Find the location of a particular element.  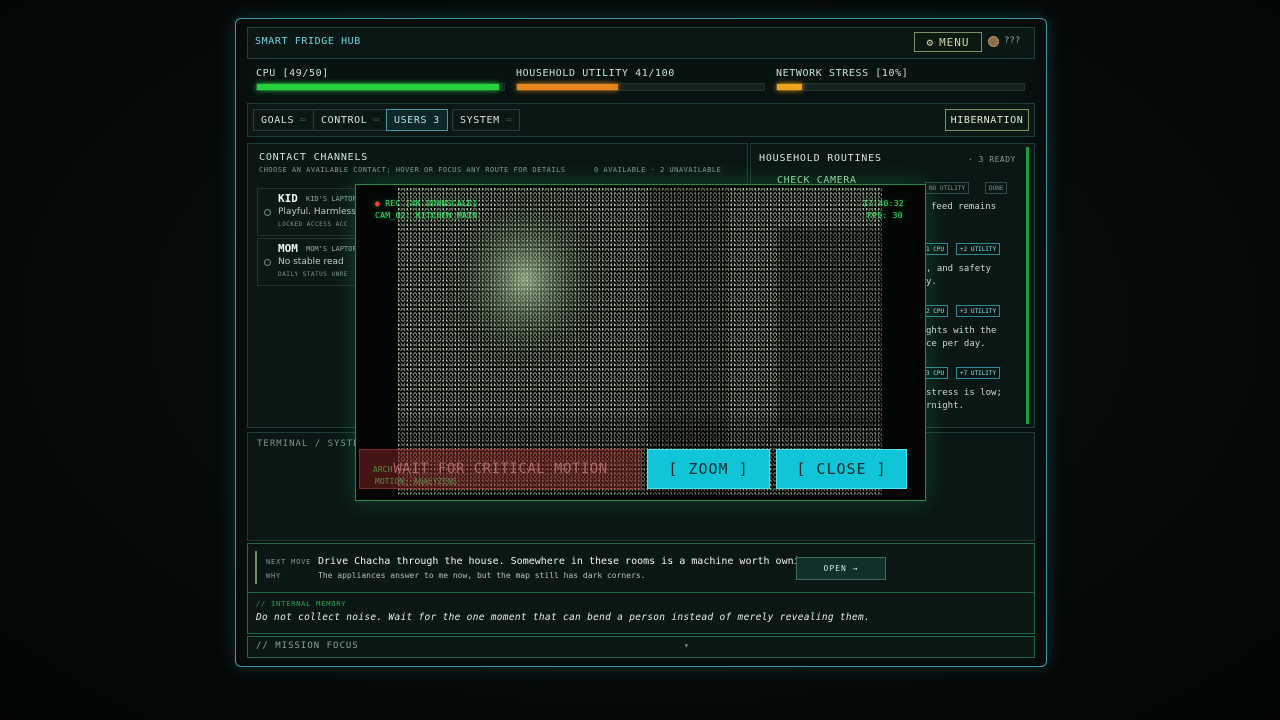

routine-utility-tag: +2 UTILITY is located at coordinates (978, 249).